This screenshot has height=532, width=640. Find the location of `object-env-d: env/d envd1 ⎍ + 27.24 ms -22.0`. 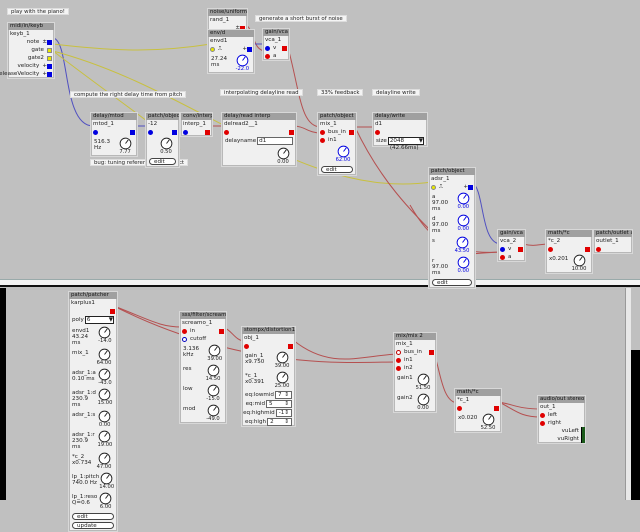

object-env-d: env/d envd1 ⎍ + 27.24 ms -22.0 is located at coordinates (231, 51).